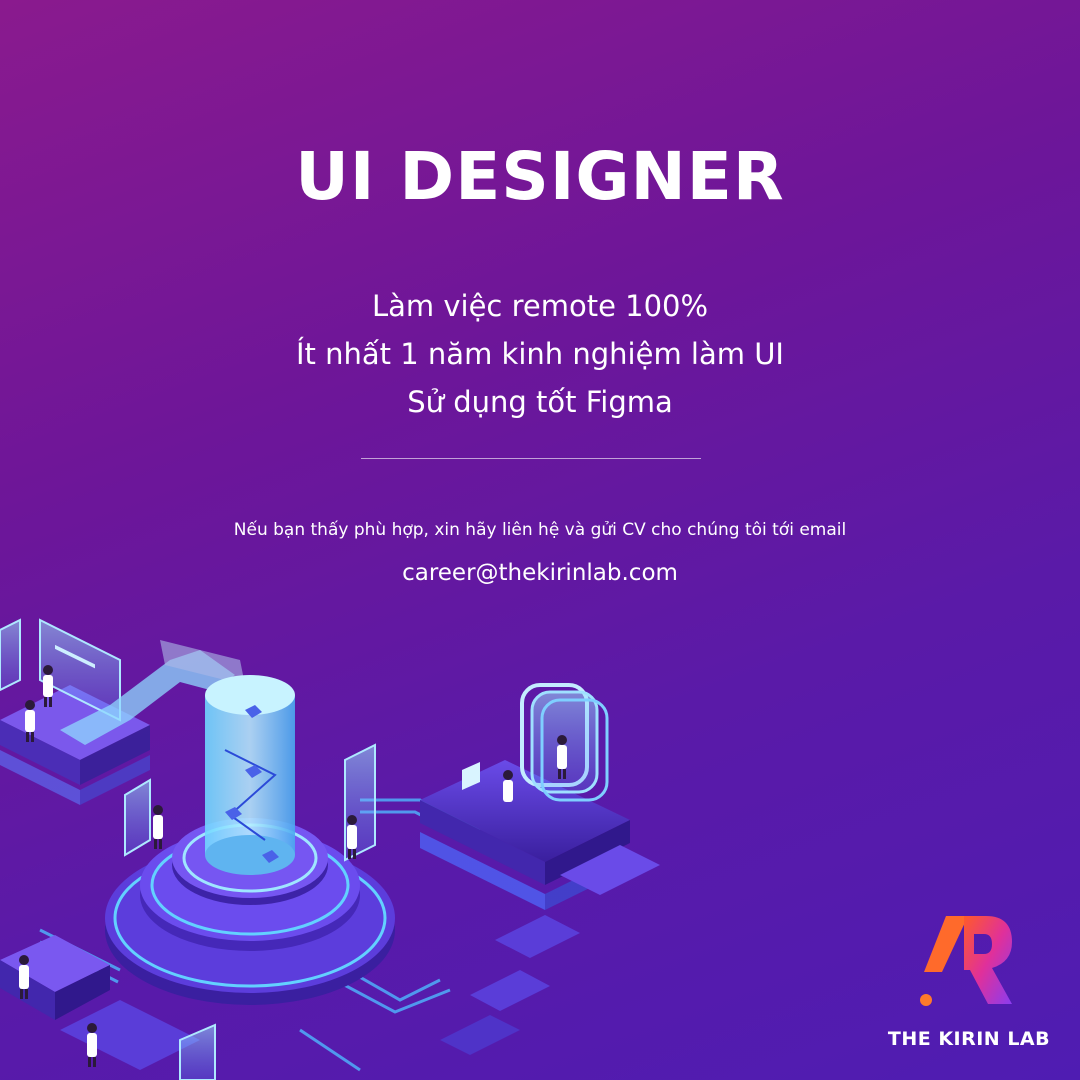  What do you see at coordinates (966, 961) in the screenshot?
I see `kirin-logo-icon` at bounding box center [966, 961].